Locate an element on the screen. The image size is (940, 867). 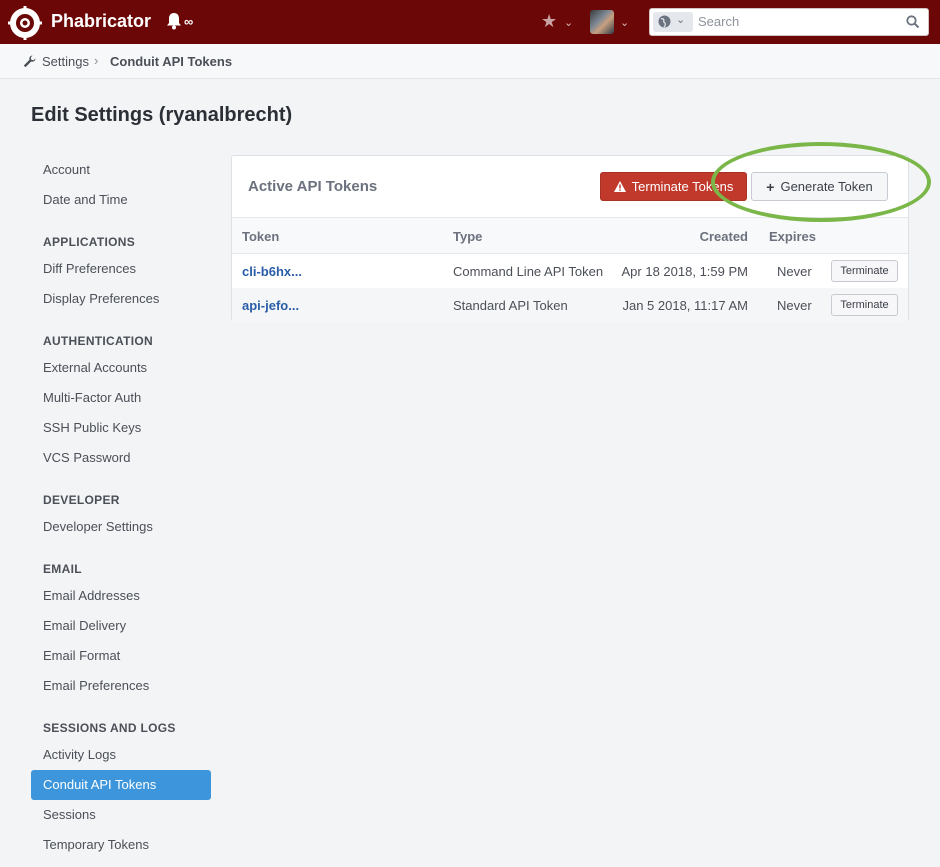
terminate-tokens-button: Terminate Tokens is located at coordinates (673, 186).